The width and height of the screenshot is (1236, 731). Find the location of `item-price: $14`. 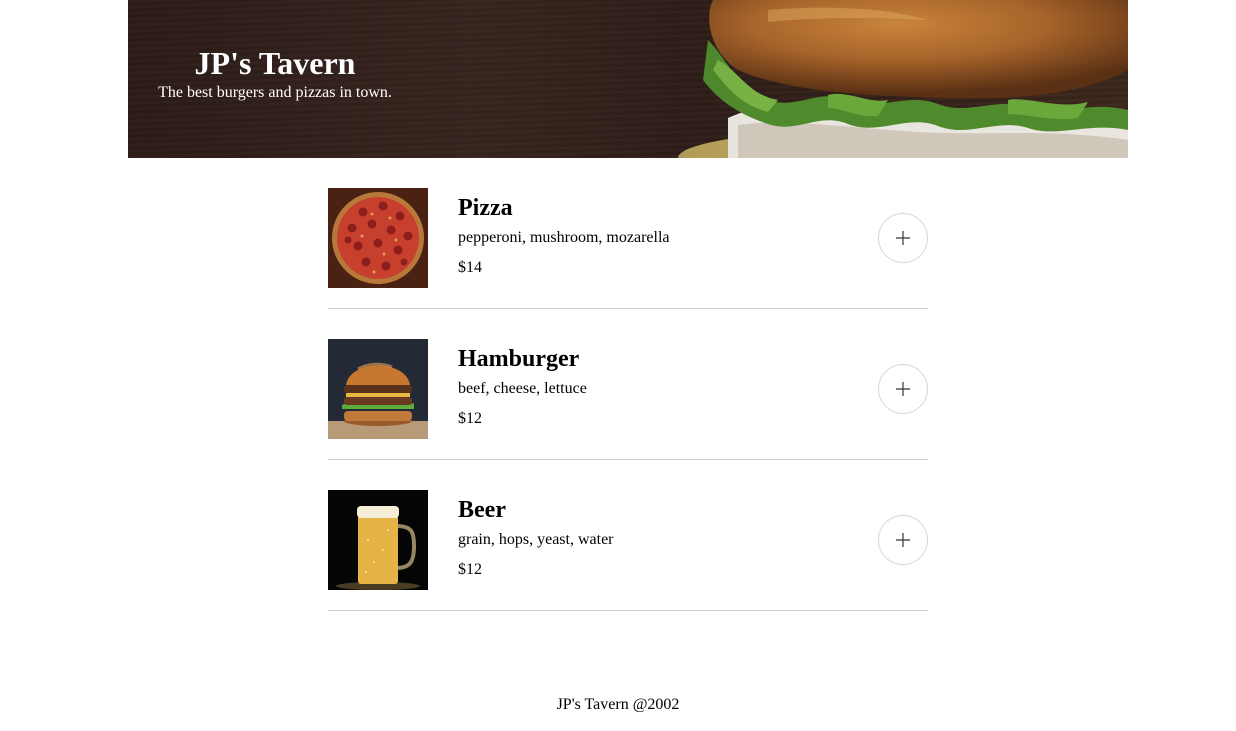

item-price: $14 is located at coordinates (470, 267).